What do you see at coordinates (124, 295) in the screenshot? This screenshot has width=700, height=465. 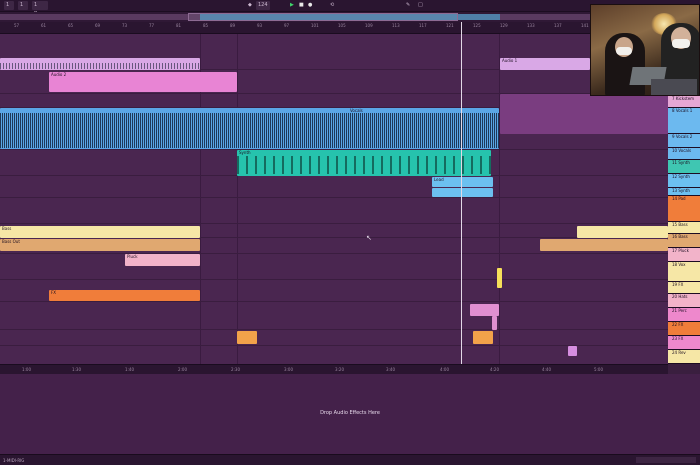 I see `audio-clip-fx: FX` at bounding box center [124, 295].